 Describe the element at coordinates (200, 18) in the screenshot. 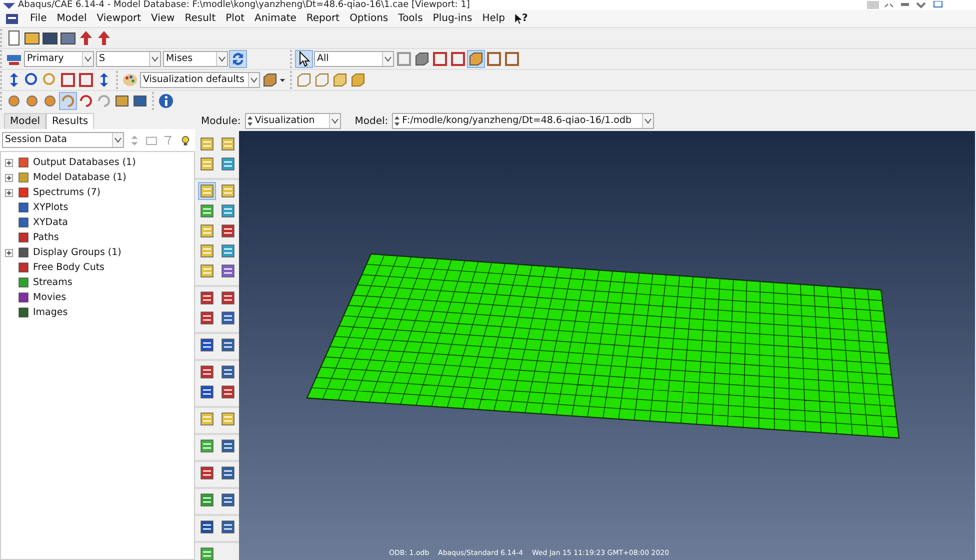

I see `menu-item: Result` at that location.